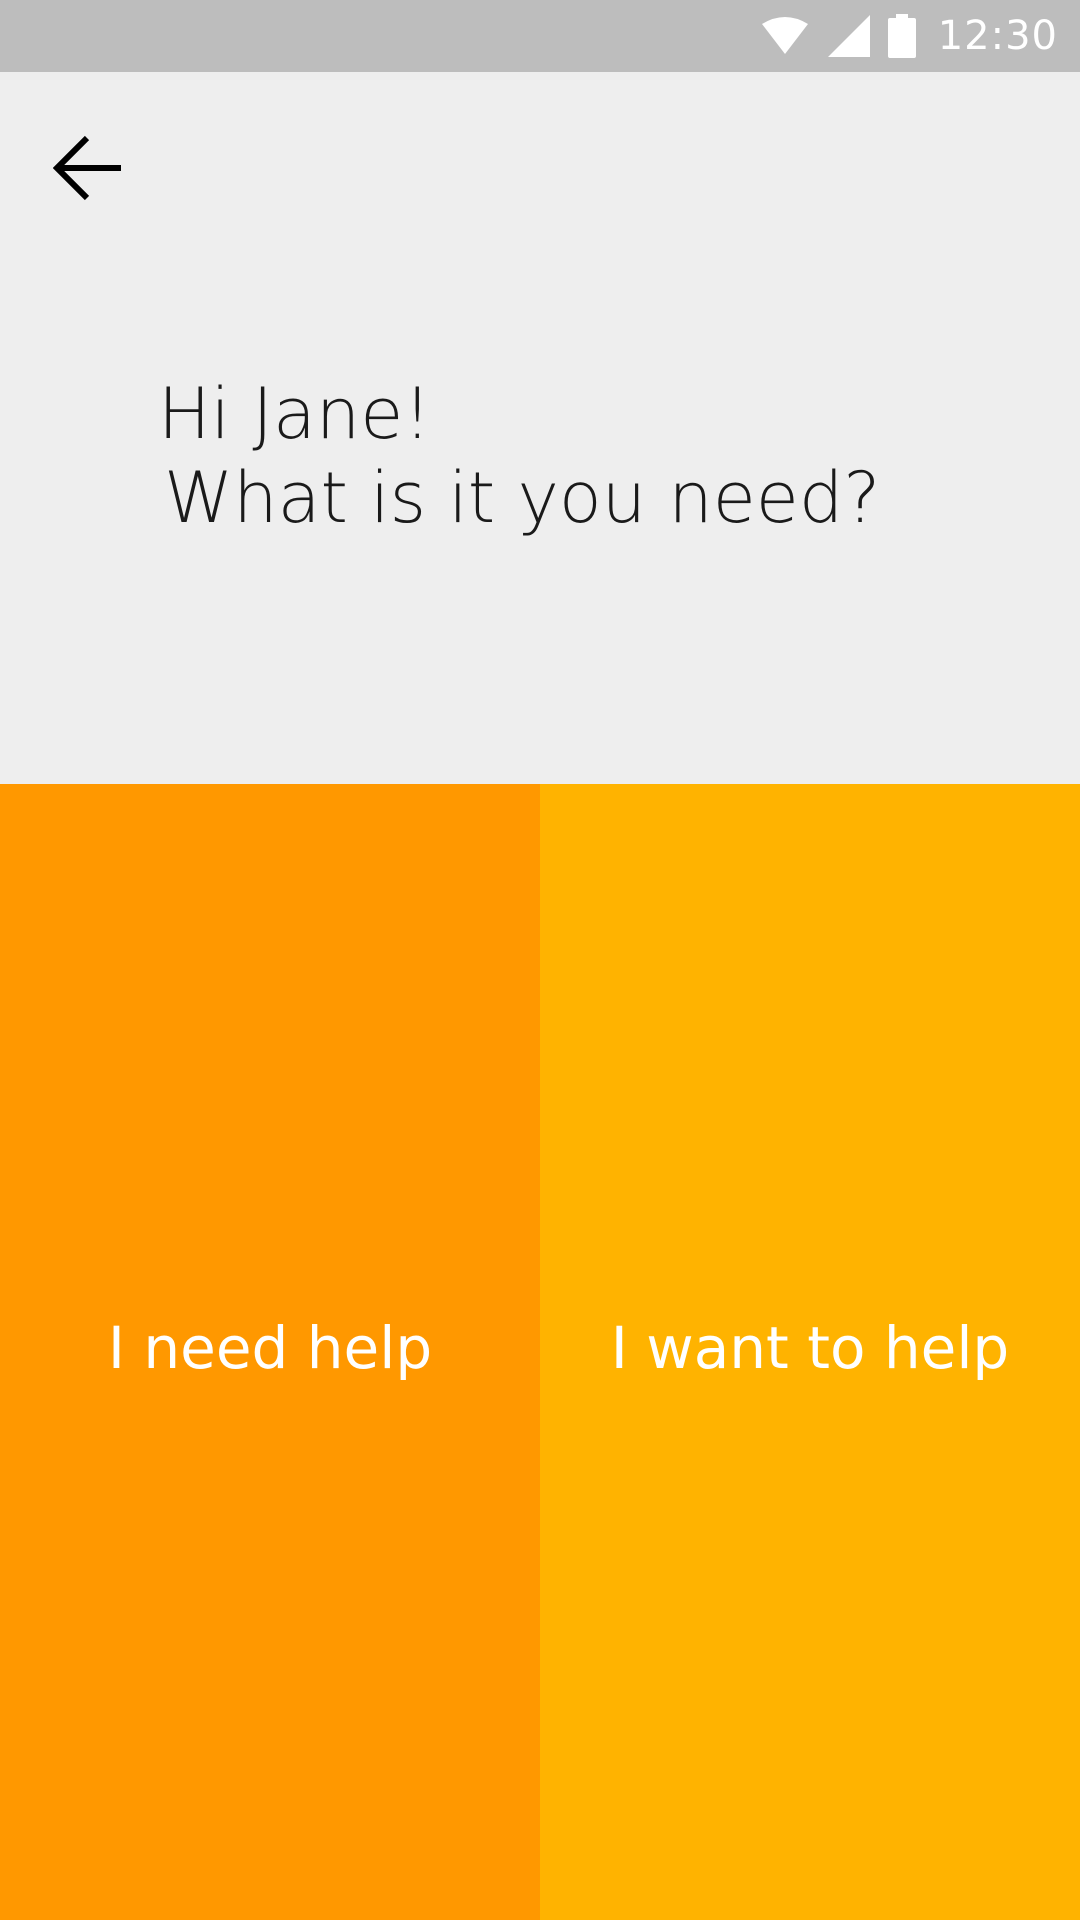 The image size is (1080, 1920). Describe the element at coordinates (848, 36) in the screenshot. I see `cell-signal-icon` at that location.